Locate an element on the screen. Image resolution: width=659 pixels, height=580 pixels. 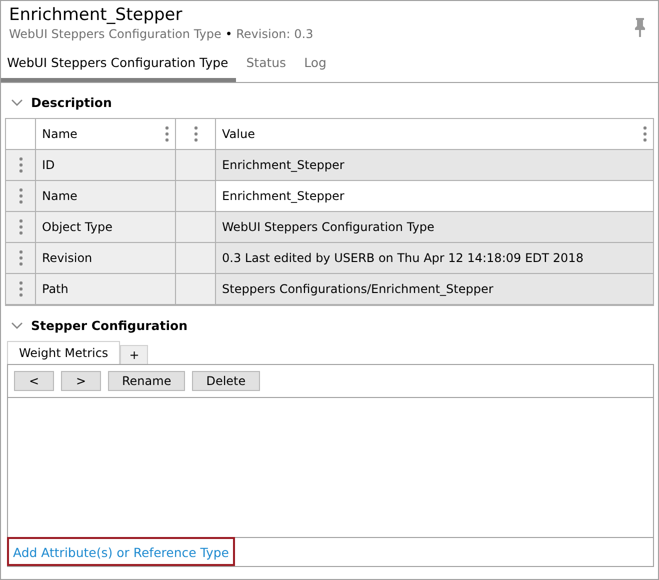
section-title: Stepper Configuration is located at coordinates (109, 325).